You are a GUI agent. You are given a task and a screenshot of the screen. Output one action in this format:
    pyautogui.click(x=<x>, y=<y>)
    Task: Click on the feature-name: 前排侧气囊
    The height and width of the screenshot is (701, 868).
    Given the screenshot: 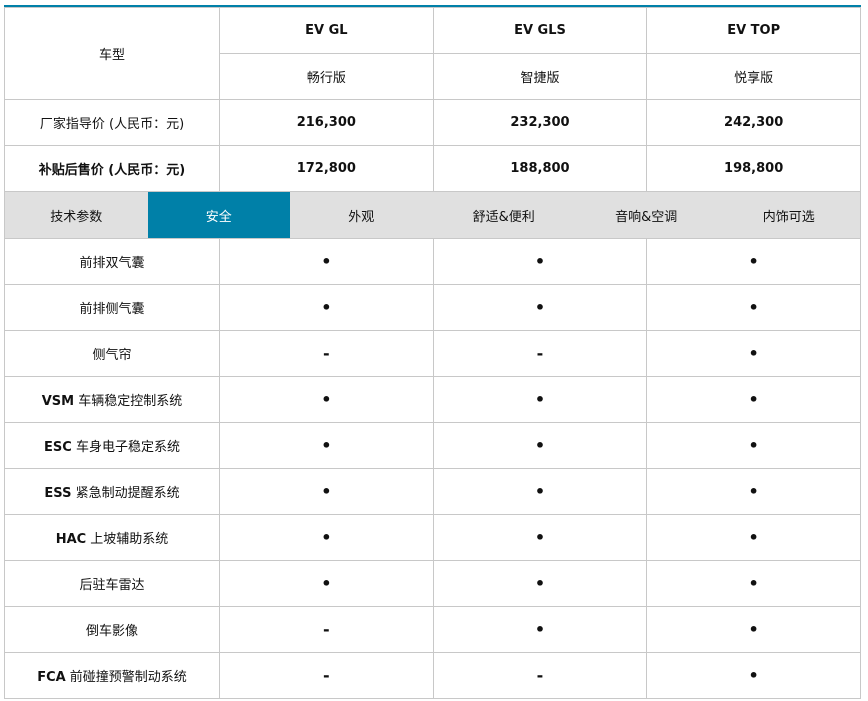 What is the action you would take?
    pyautogui.click(x=112, y=309)
    